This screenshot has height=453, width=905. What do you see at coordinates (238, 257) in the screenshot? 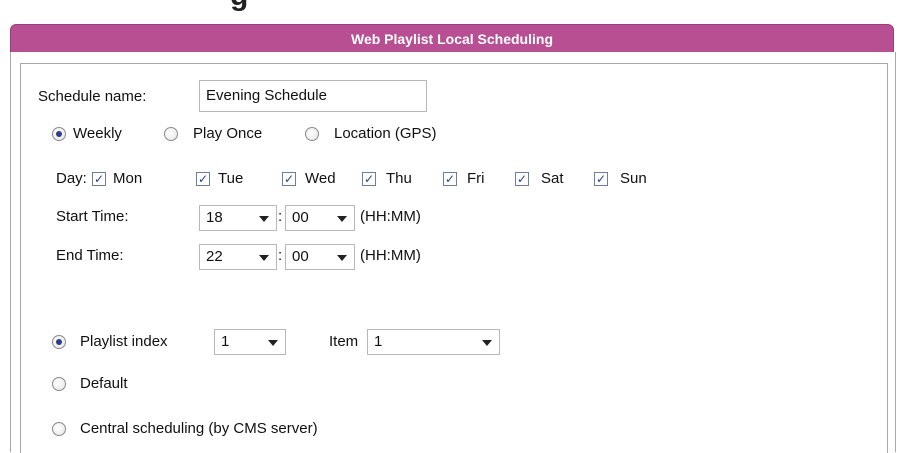
I see `end-hour-select: 22` at bounding box center [238, 257].